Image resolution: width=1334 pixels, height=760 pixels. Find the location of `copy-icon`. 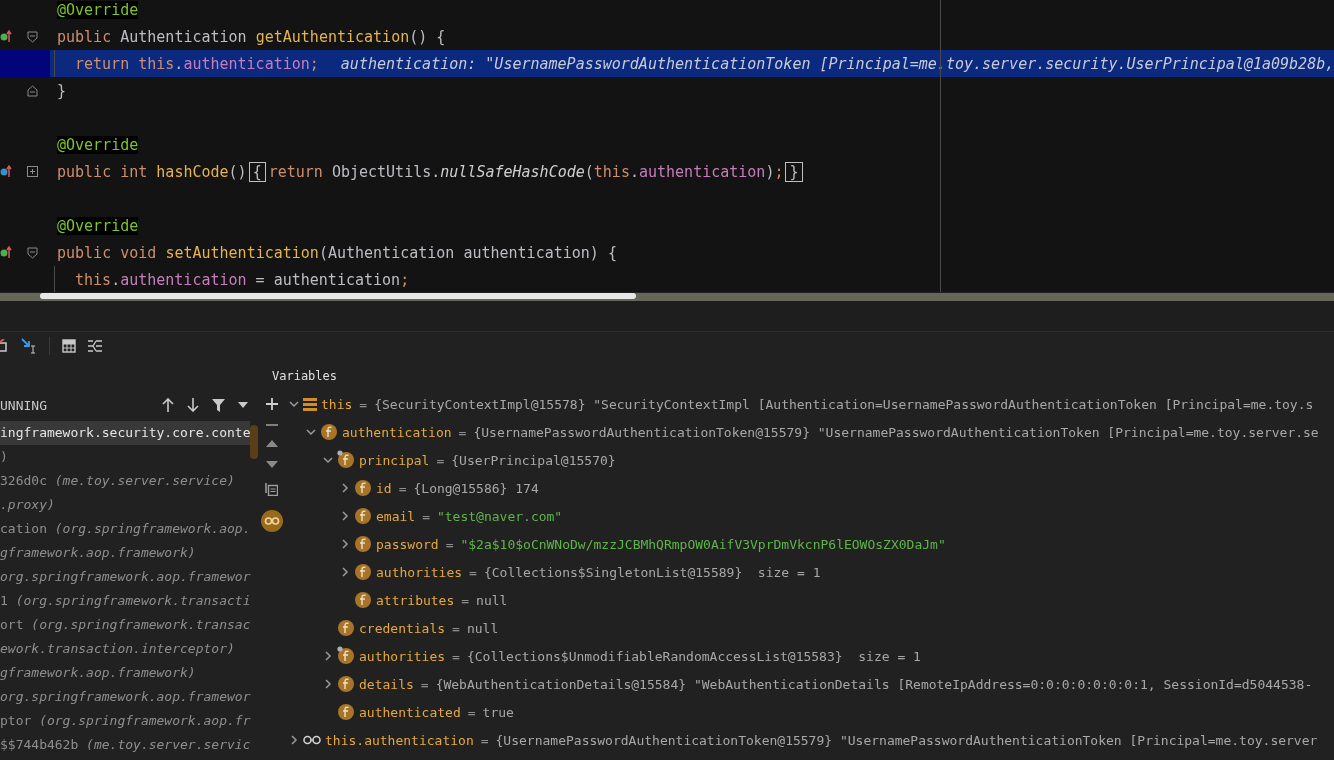

copy-icon is located at coordinates (271, 489).